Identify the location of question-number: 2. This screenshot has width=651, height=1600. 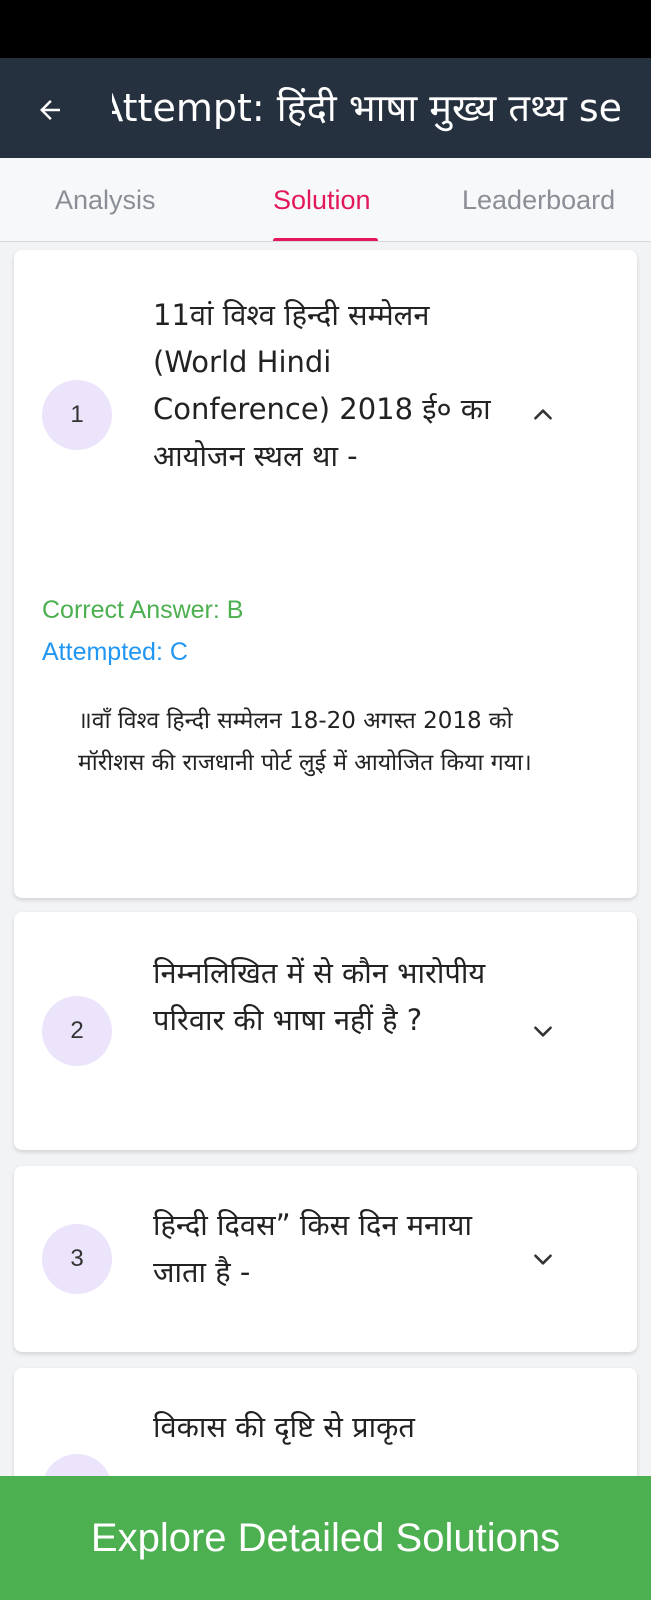
(77, 1031).